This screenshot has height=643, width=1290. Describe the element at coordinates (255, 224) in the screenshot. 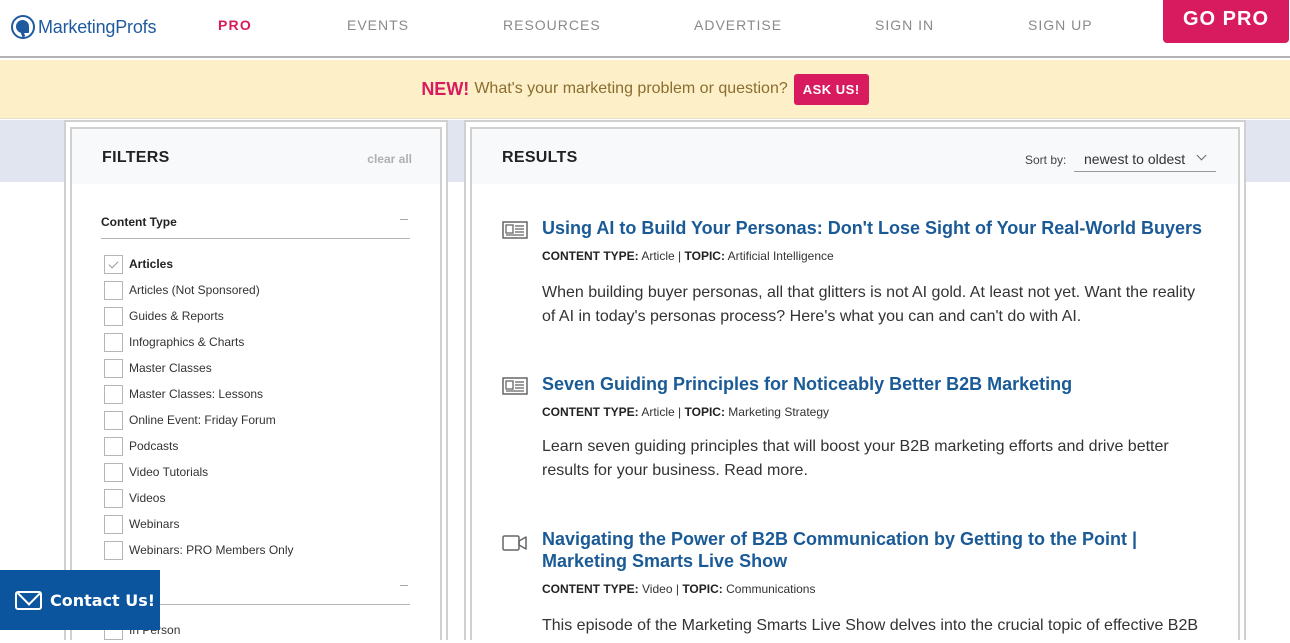

I see `filter-section-content-type: Content Type` at that location.